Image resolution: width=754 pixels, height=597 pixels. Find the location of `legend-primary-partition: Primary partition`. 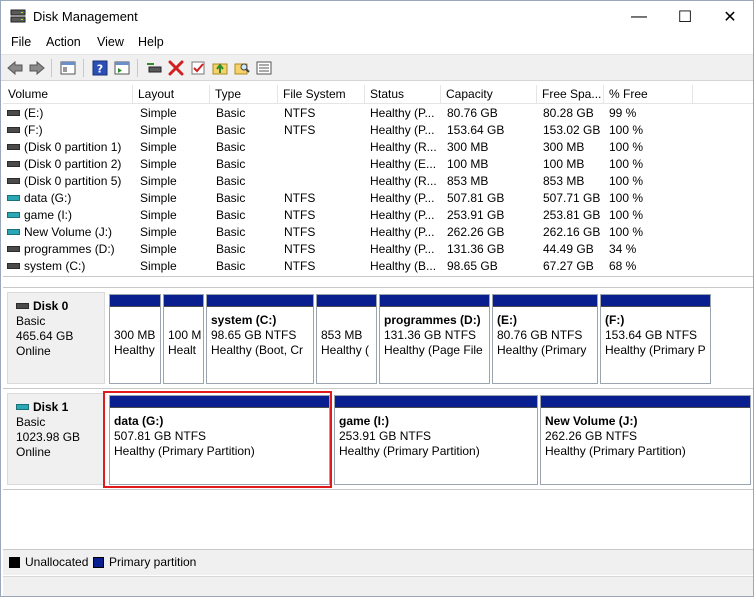

legend-primary-partition: Primary partition is located at coordinates (153, 562).